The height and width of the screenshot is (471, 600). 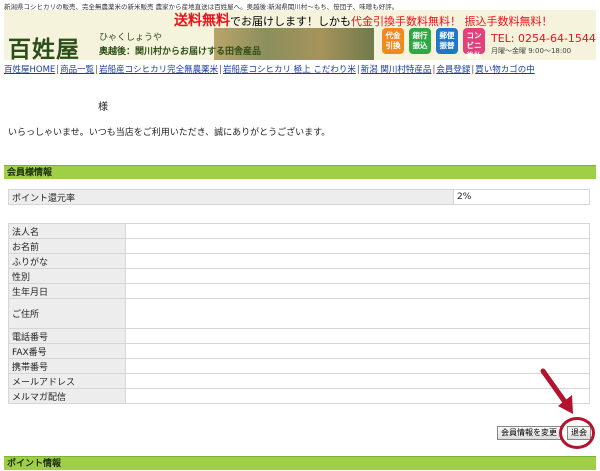 I want to click on field-label: 生年月日, so click(x=67, y=291).